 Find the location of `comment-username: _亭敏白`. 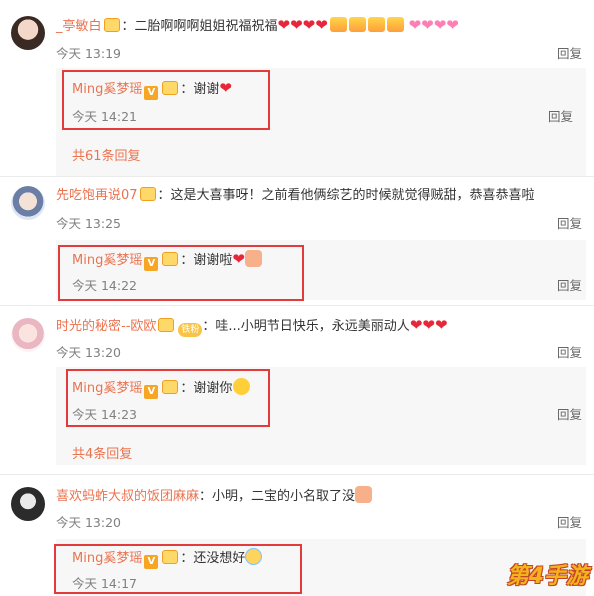

comment-username: _亭敏白 is located at coordinates (79, 26).